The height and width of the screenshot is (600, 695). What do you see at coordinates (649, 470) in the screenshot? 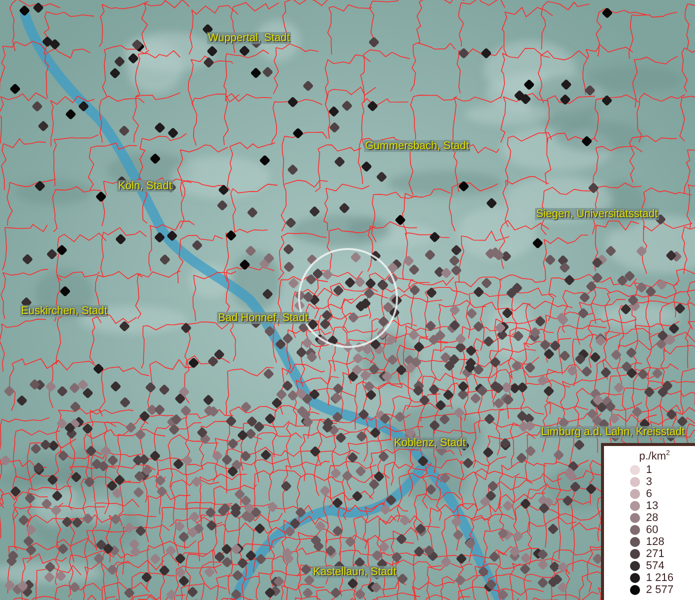
I see `legend-label: 1` at bounding box center [649, 470].